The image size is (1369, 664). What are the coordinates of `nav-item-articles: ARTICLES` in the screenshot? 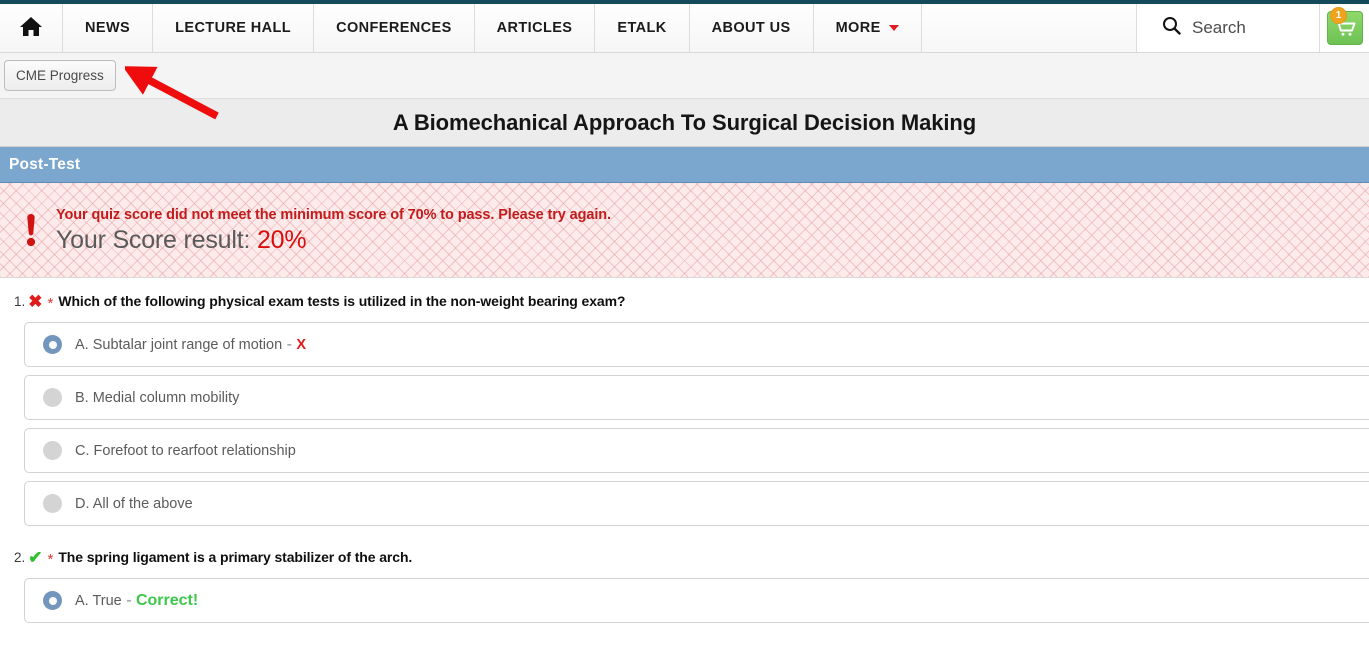 It's located at (535, 28).